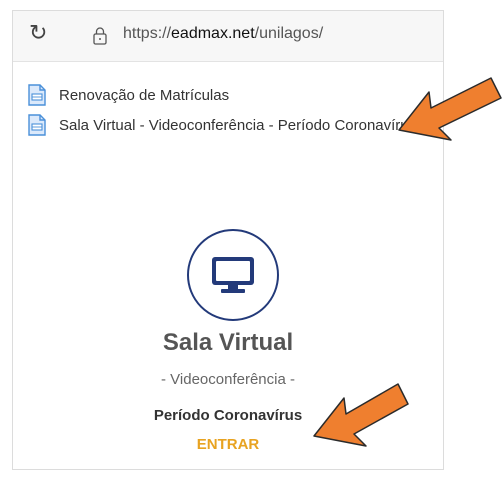 The image size is (504, 481). I want to click on url-path: /unilagos/, so click(289, 33).